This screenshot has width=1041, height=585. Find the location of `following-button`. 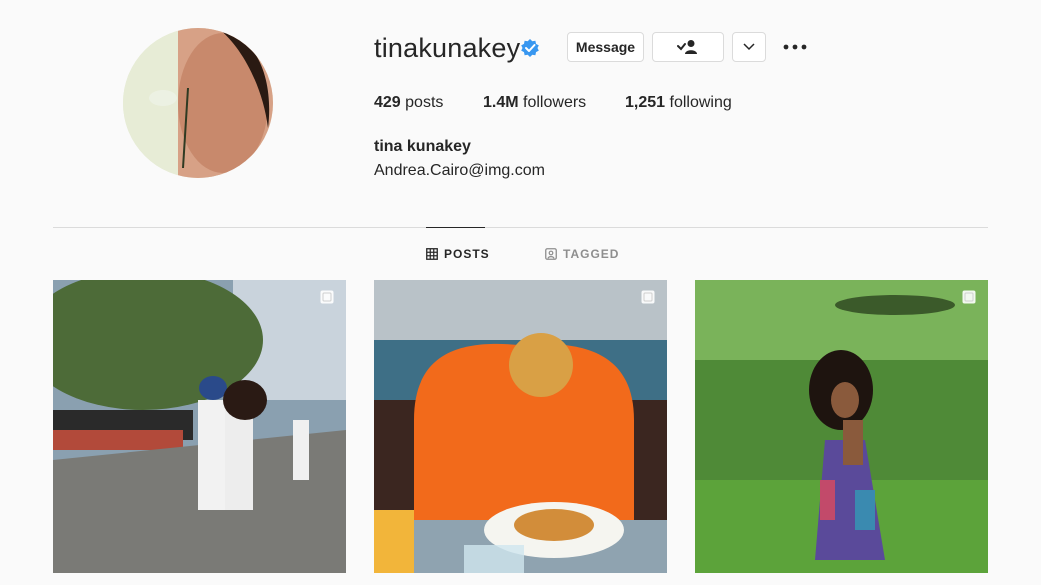

following-button is located at coordinates (688, 47).